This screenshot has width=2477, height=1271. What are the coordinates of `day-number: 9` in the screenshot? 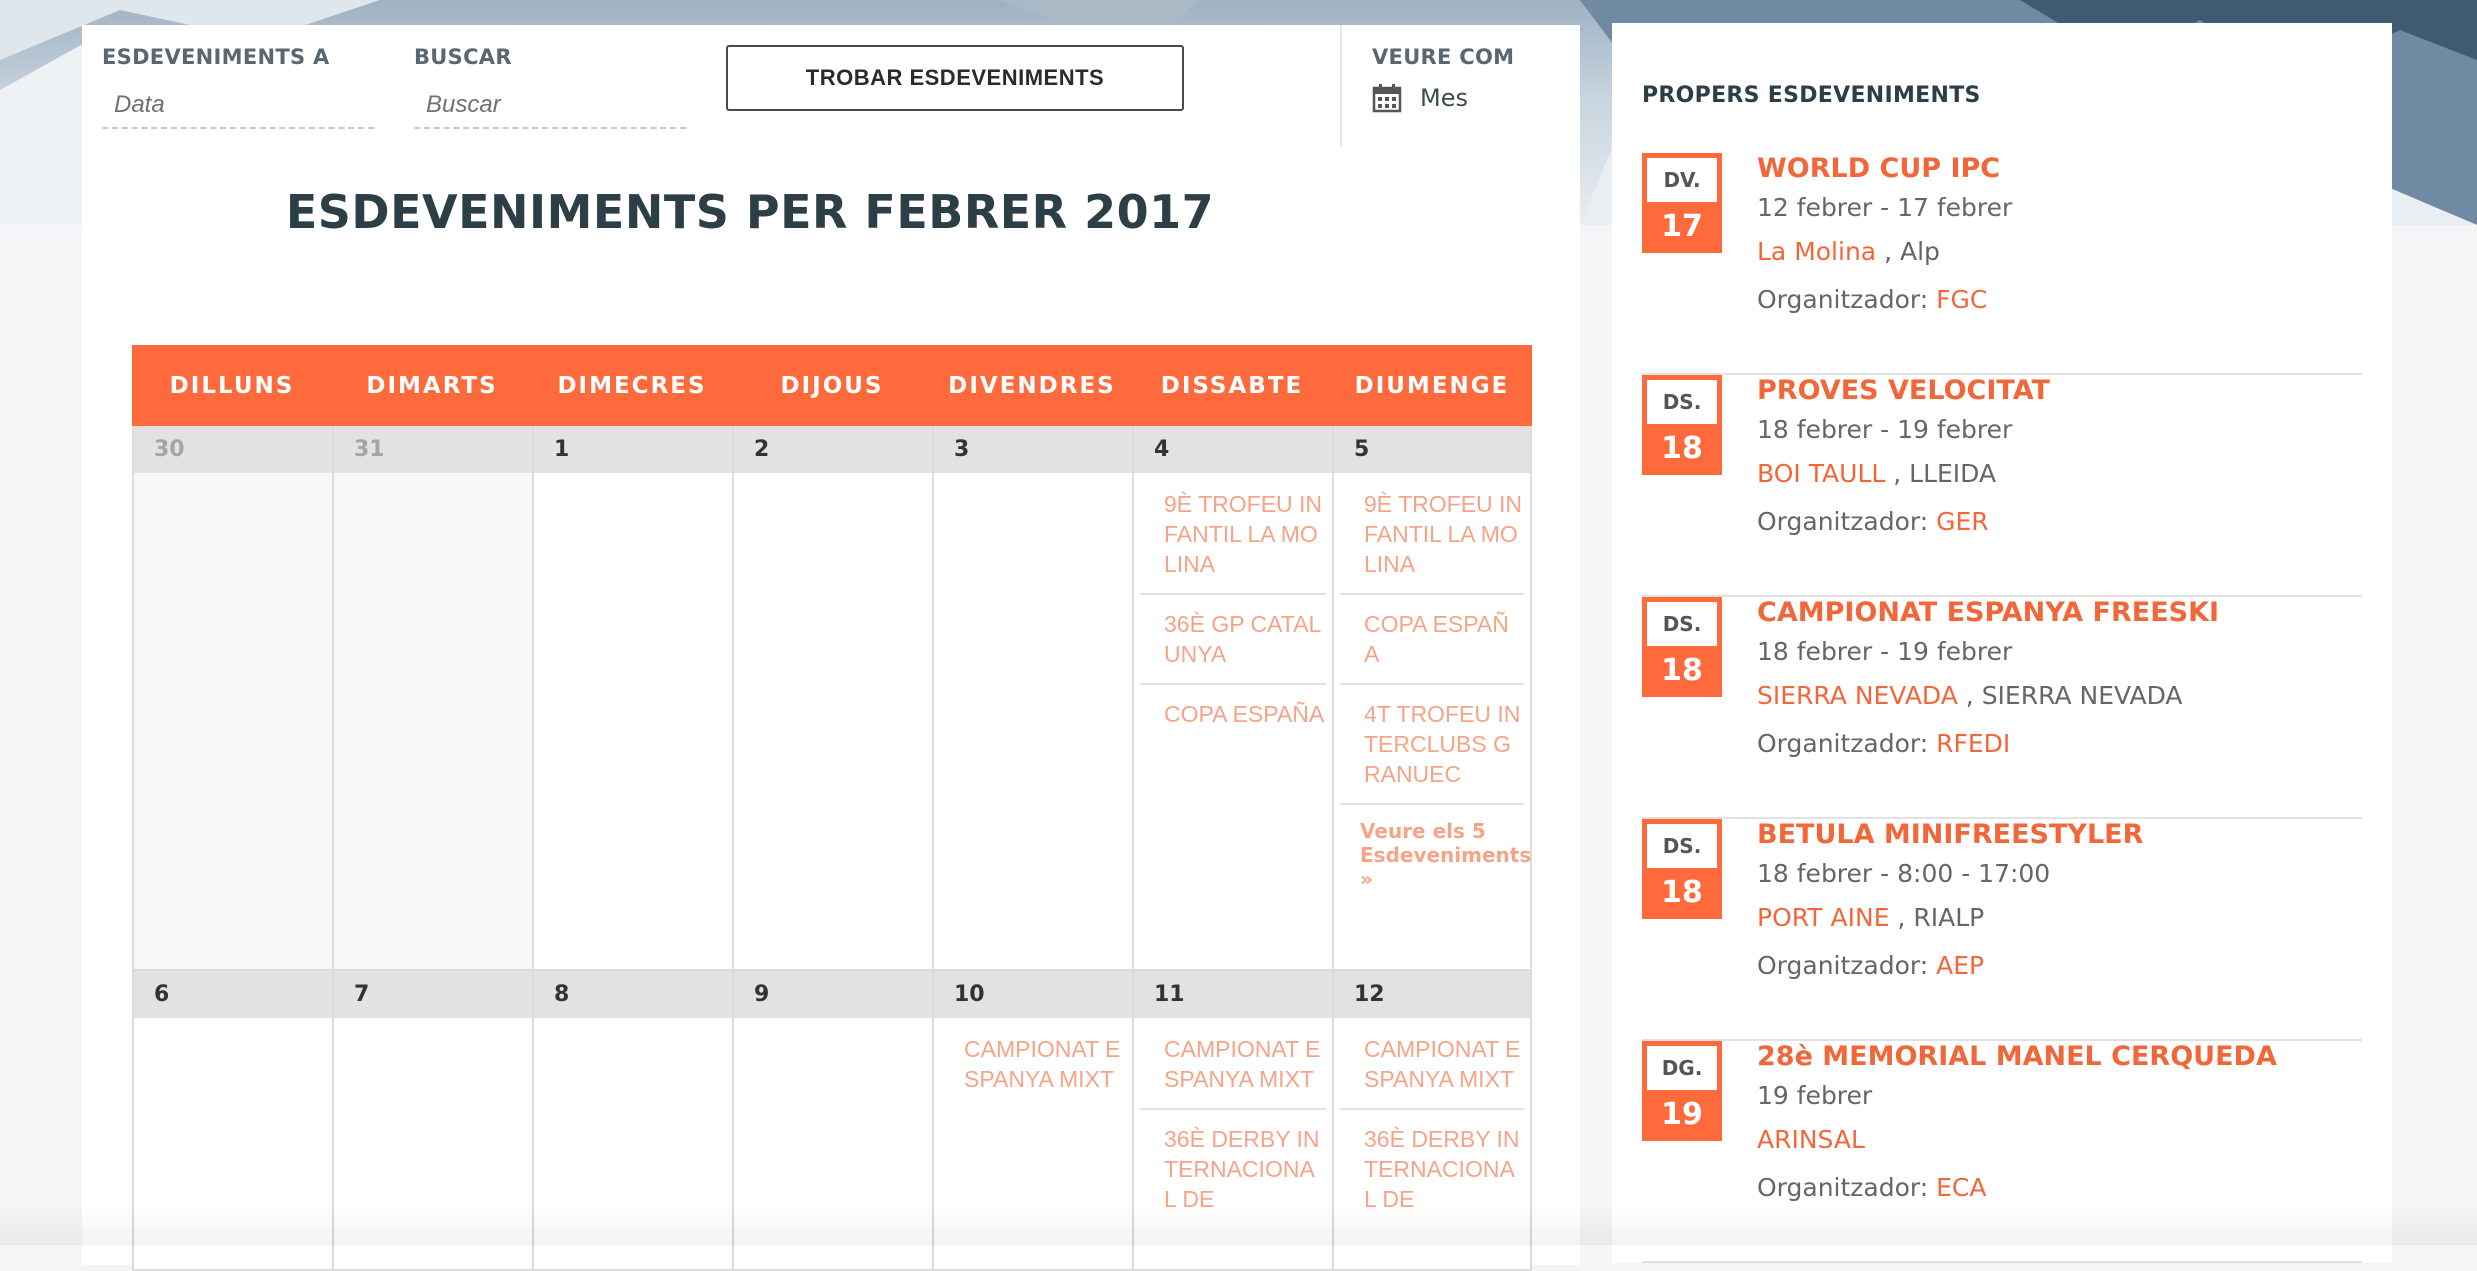 It's located at (833, 994).